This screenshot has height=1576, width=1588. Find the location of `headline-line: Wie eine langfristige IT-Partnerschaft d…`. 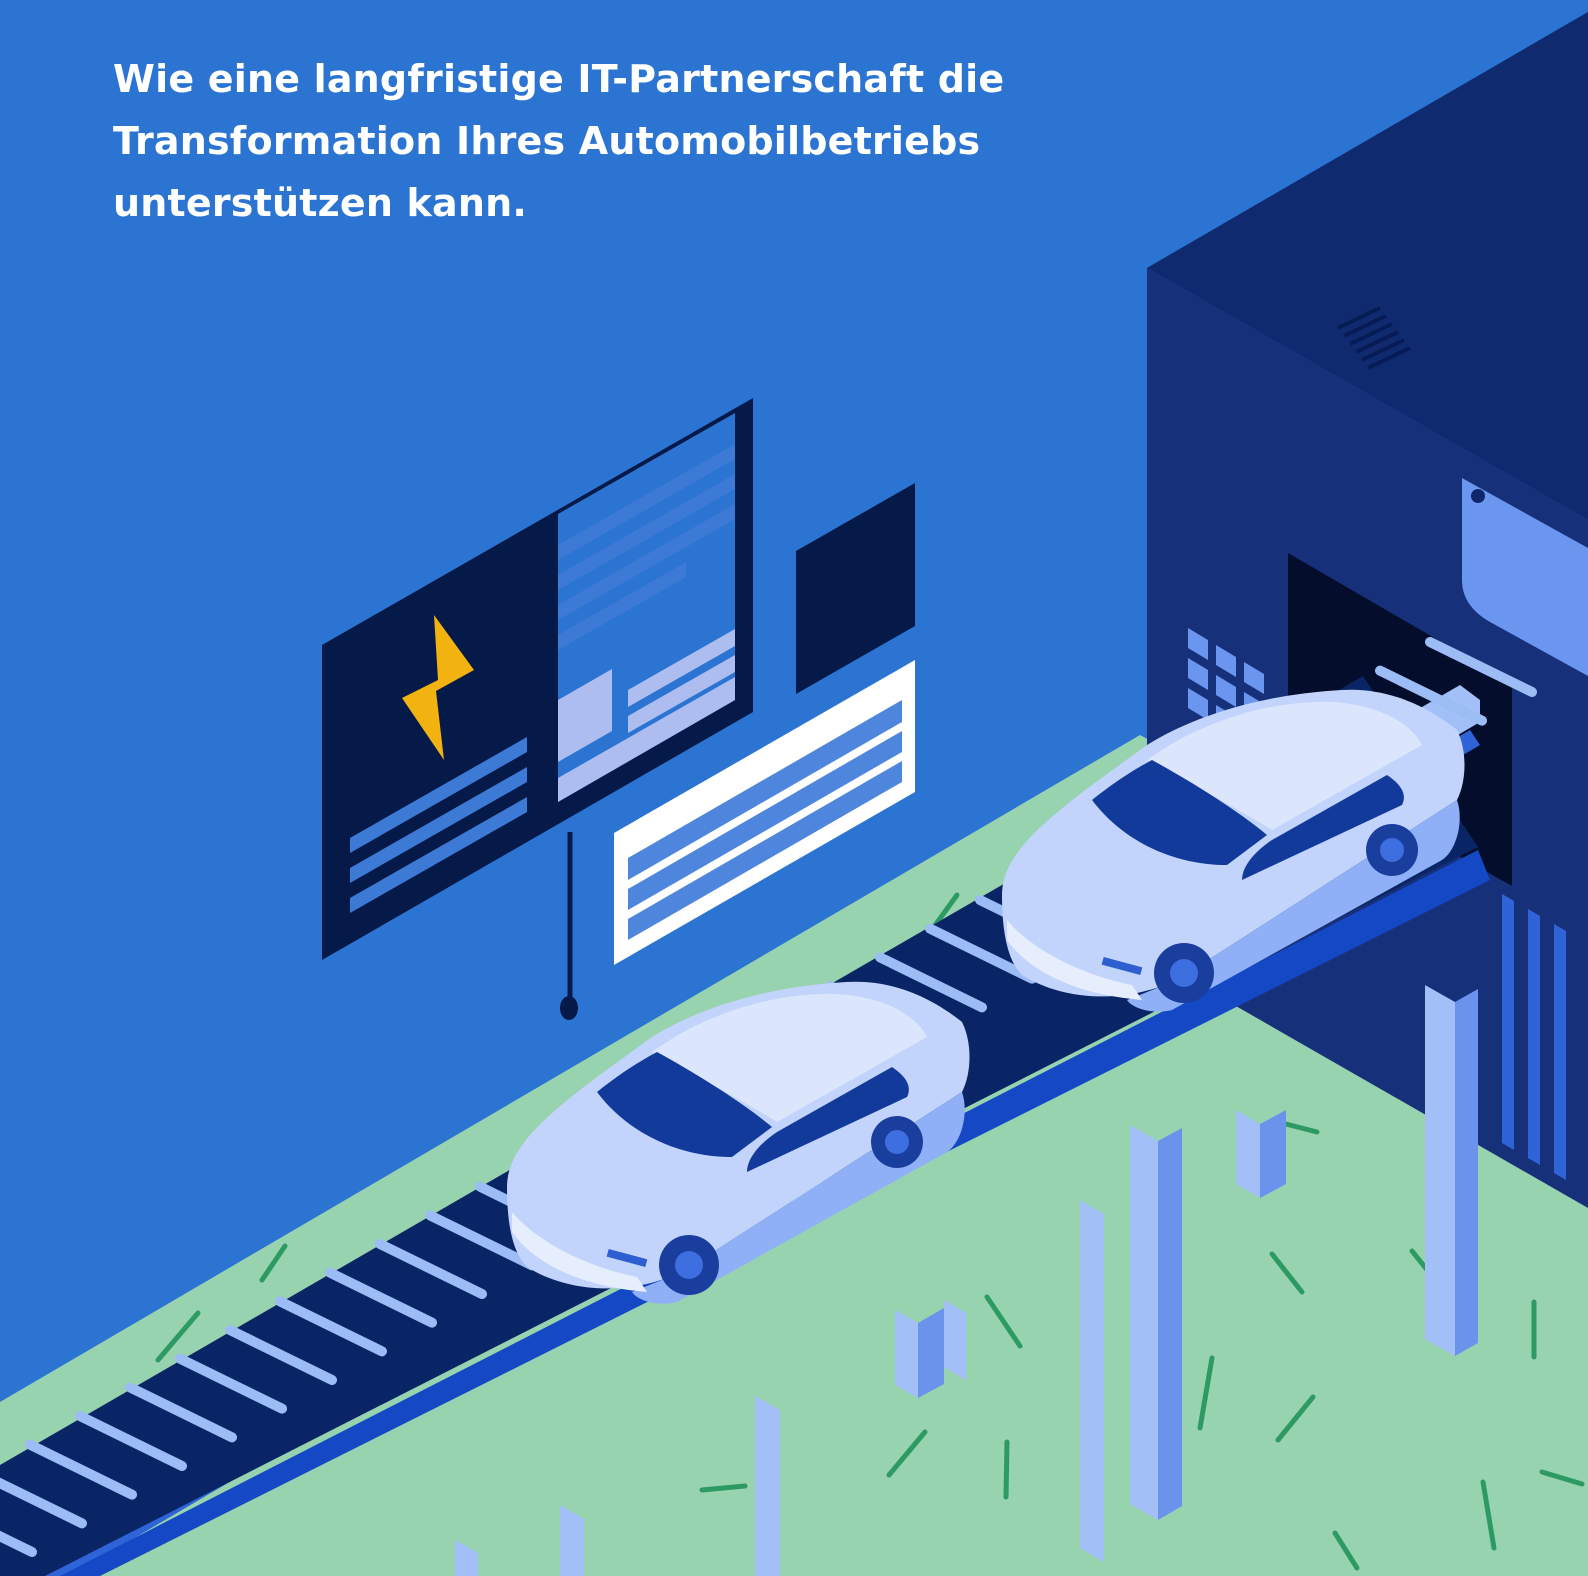

headline-line: Wie eine langfristige IT-Partnerschaft d… is located at coordinates (559, 79).